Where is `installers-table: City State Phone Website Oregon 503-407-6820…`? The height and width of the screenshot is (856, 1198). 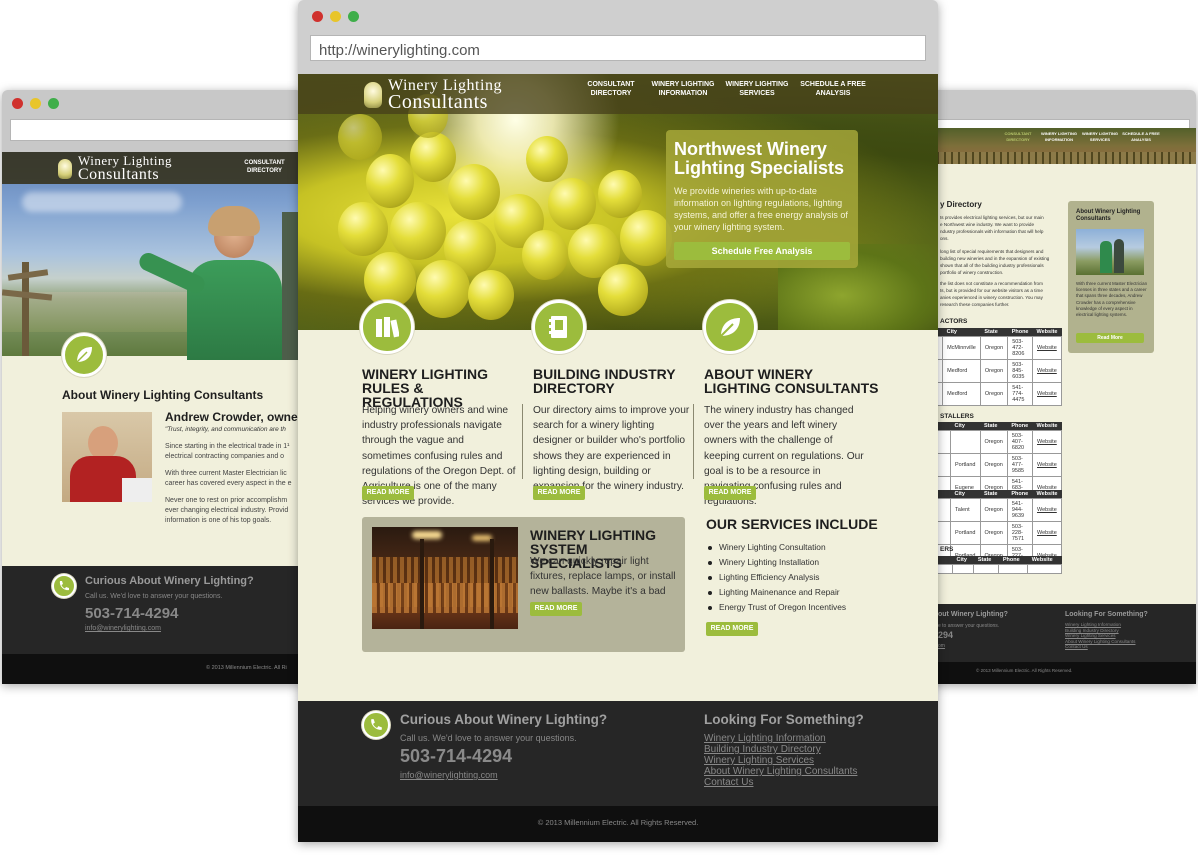
installers-table: City State Phone Website Oregon 503-407-6820… is located at coordinates (996, 461).